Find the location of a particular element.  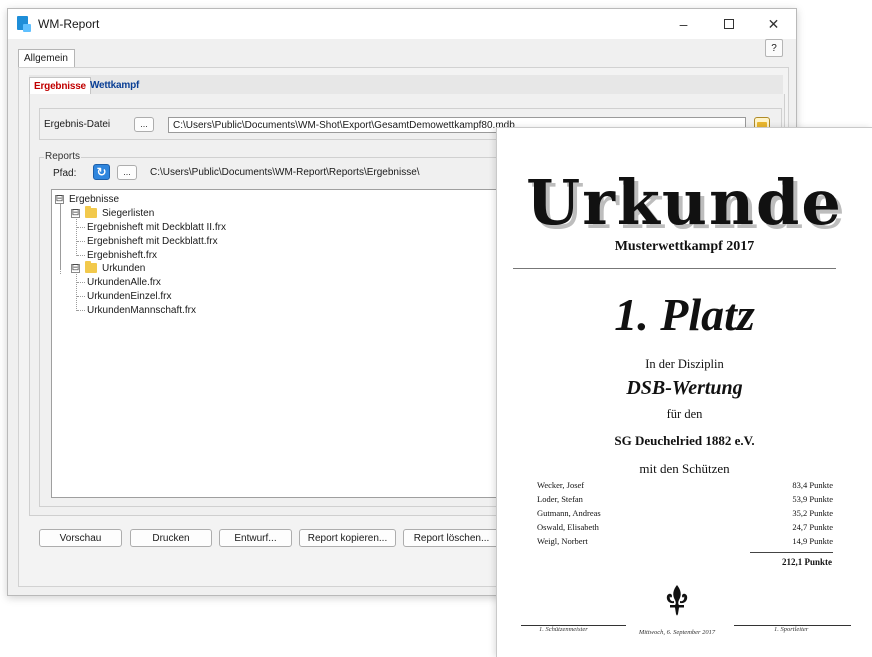

certificate-total: 212,1 Punkte is located at coordinates (806, 562).